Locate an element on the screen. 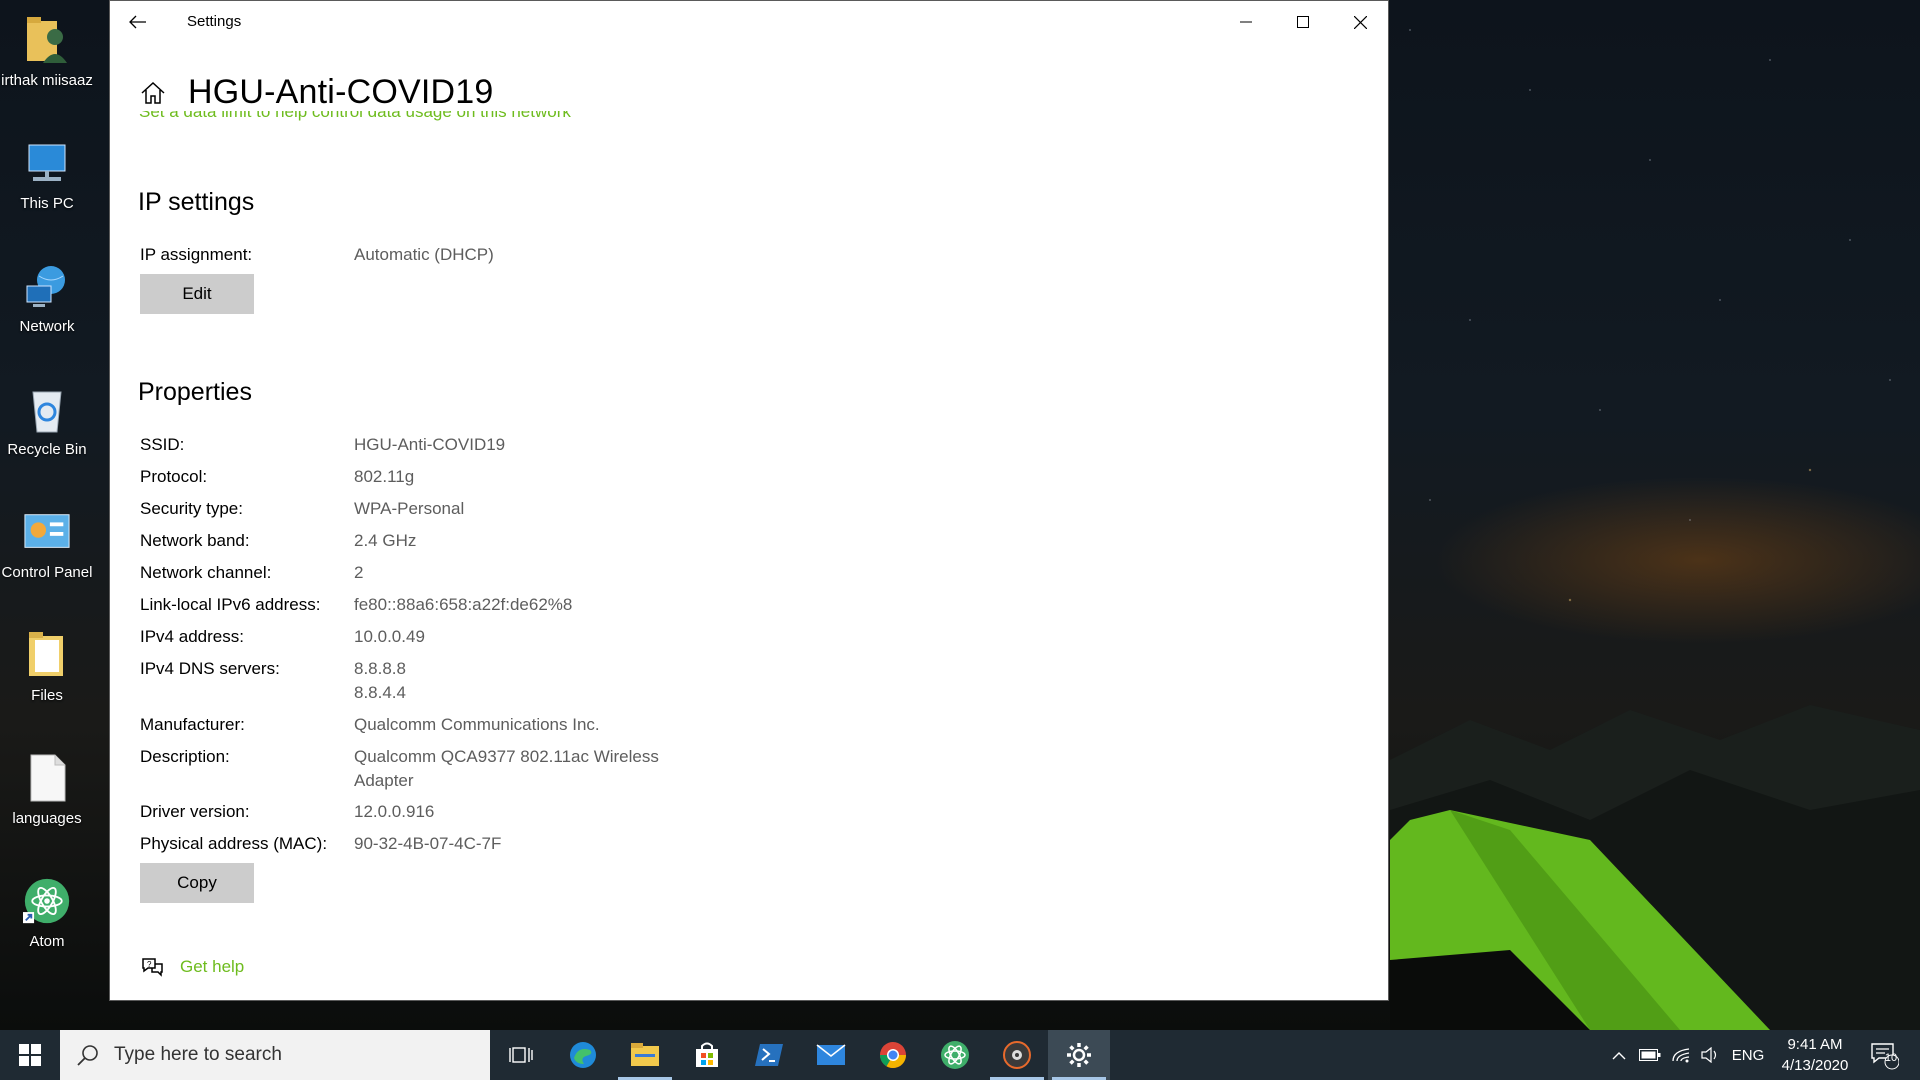  minimize-button is located at coordinates (1246, 22).